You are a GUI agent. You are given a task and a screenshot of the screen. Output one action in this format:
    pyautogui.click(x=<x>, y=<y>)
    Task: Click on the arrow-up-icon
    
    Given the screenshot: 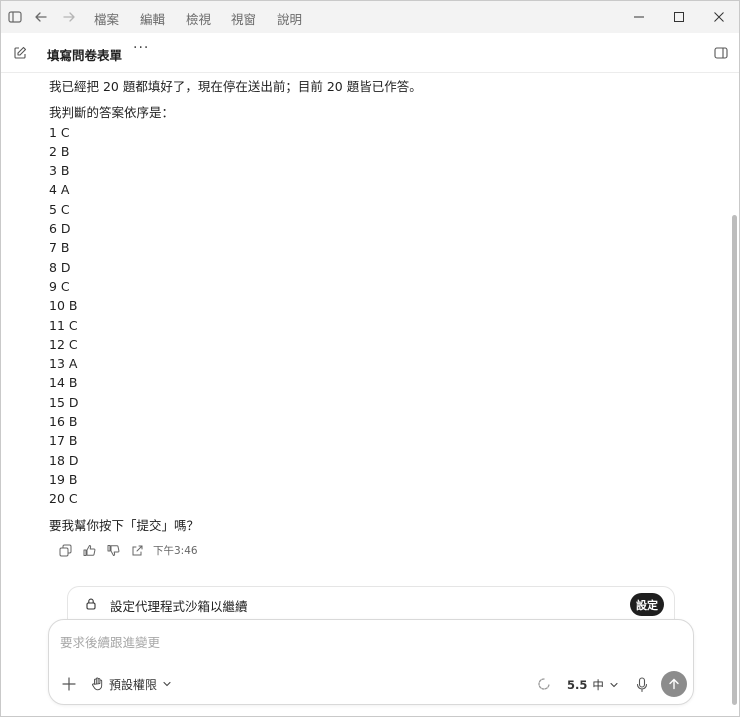 What is the action you would take?
    pyautogui.click(x=674, y=684)
    